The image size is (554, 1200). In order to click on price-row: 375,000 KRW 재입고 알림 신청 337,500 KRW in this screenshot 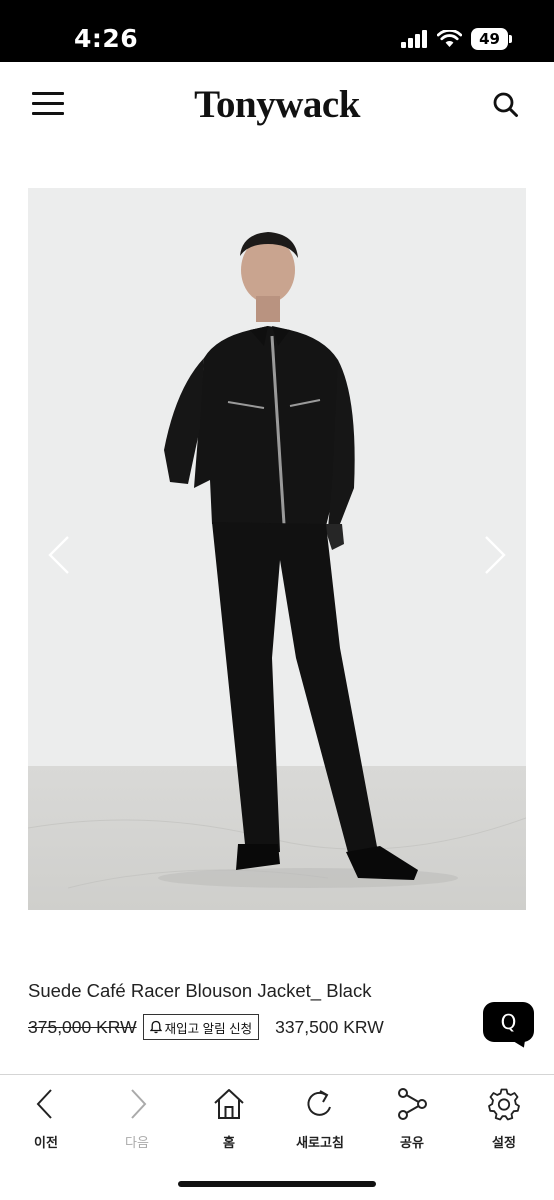, I will do `click(206, 1027)`.